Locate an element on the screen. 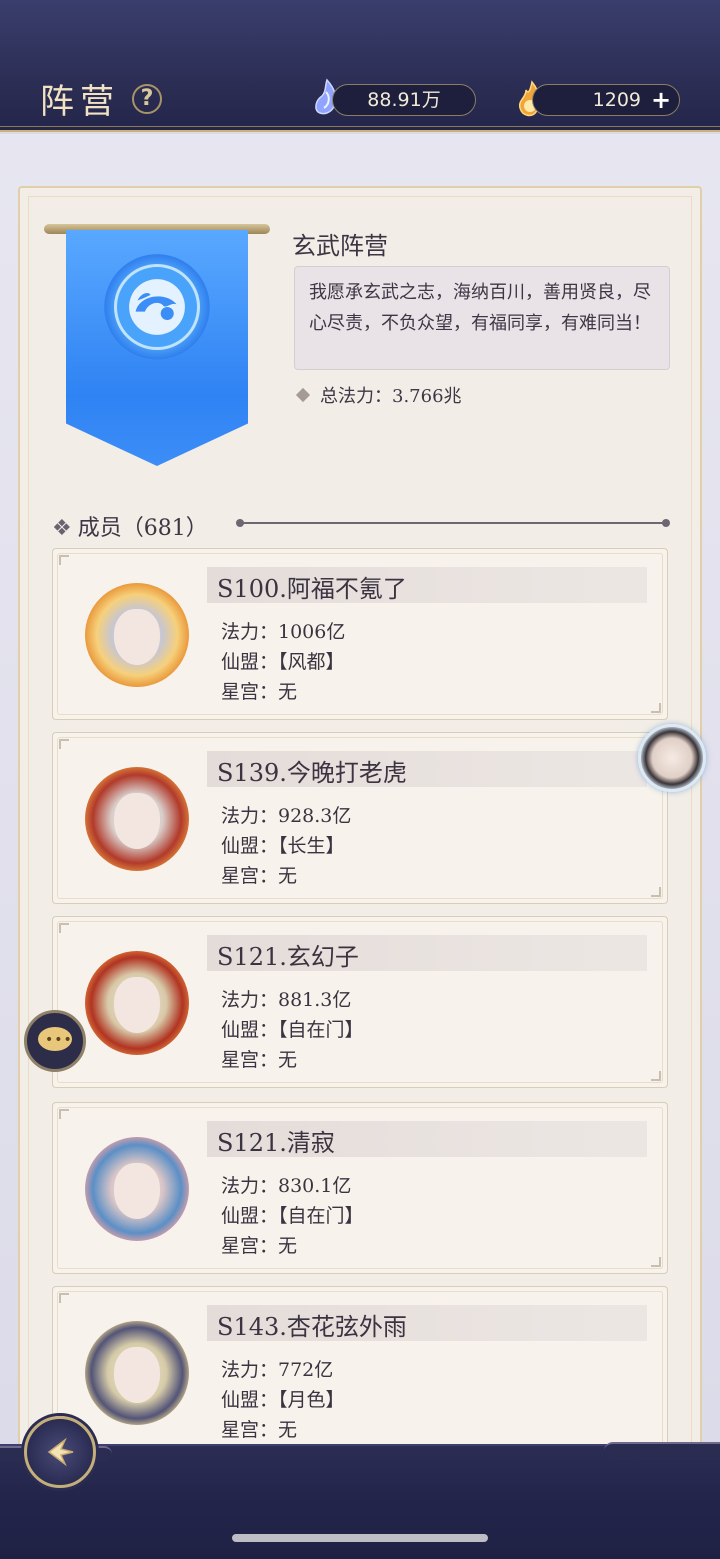 Image resolution: width=720 pixels, height=1559 pixels. member-alliance: 仙盟：【风都】 is located at coordinates (283, 662).